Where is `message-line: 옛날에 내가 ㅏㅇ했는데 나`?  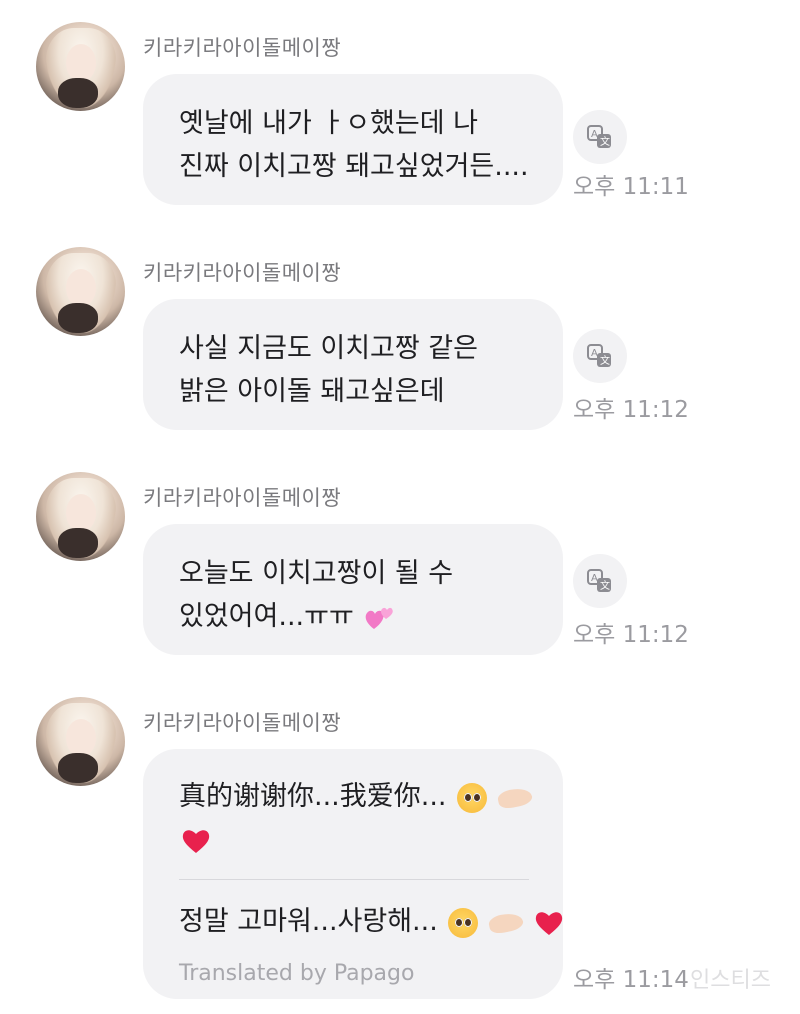
message-line: 옛날에 내가 ㅏㅇ했는데 나 is located at coordinates (328, 123).